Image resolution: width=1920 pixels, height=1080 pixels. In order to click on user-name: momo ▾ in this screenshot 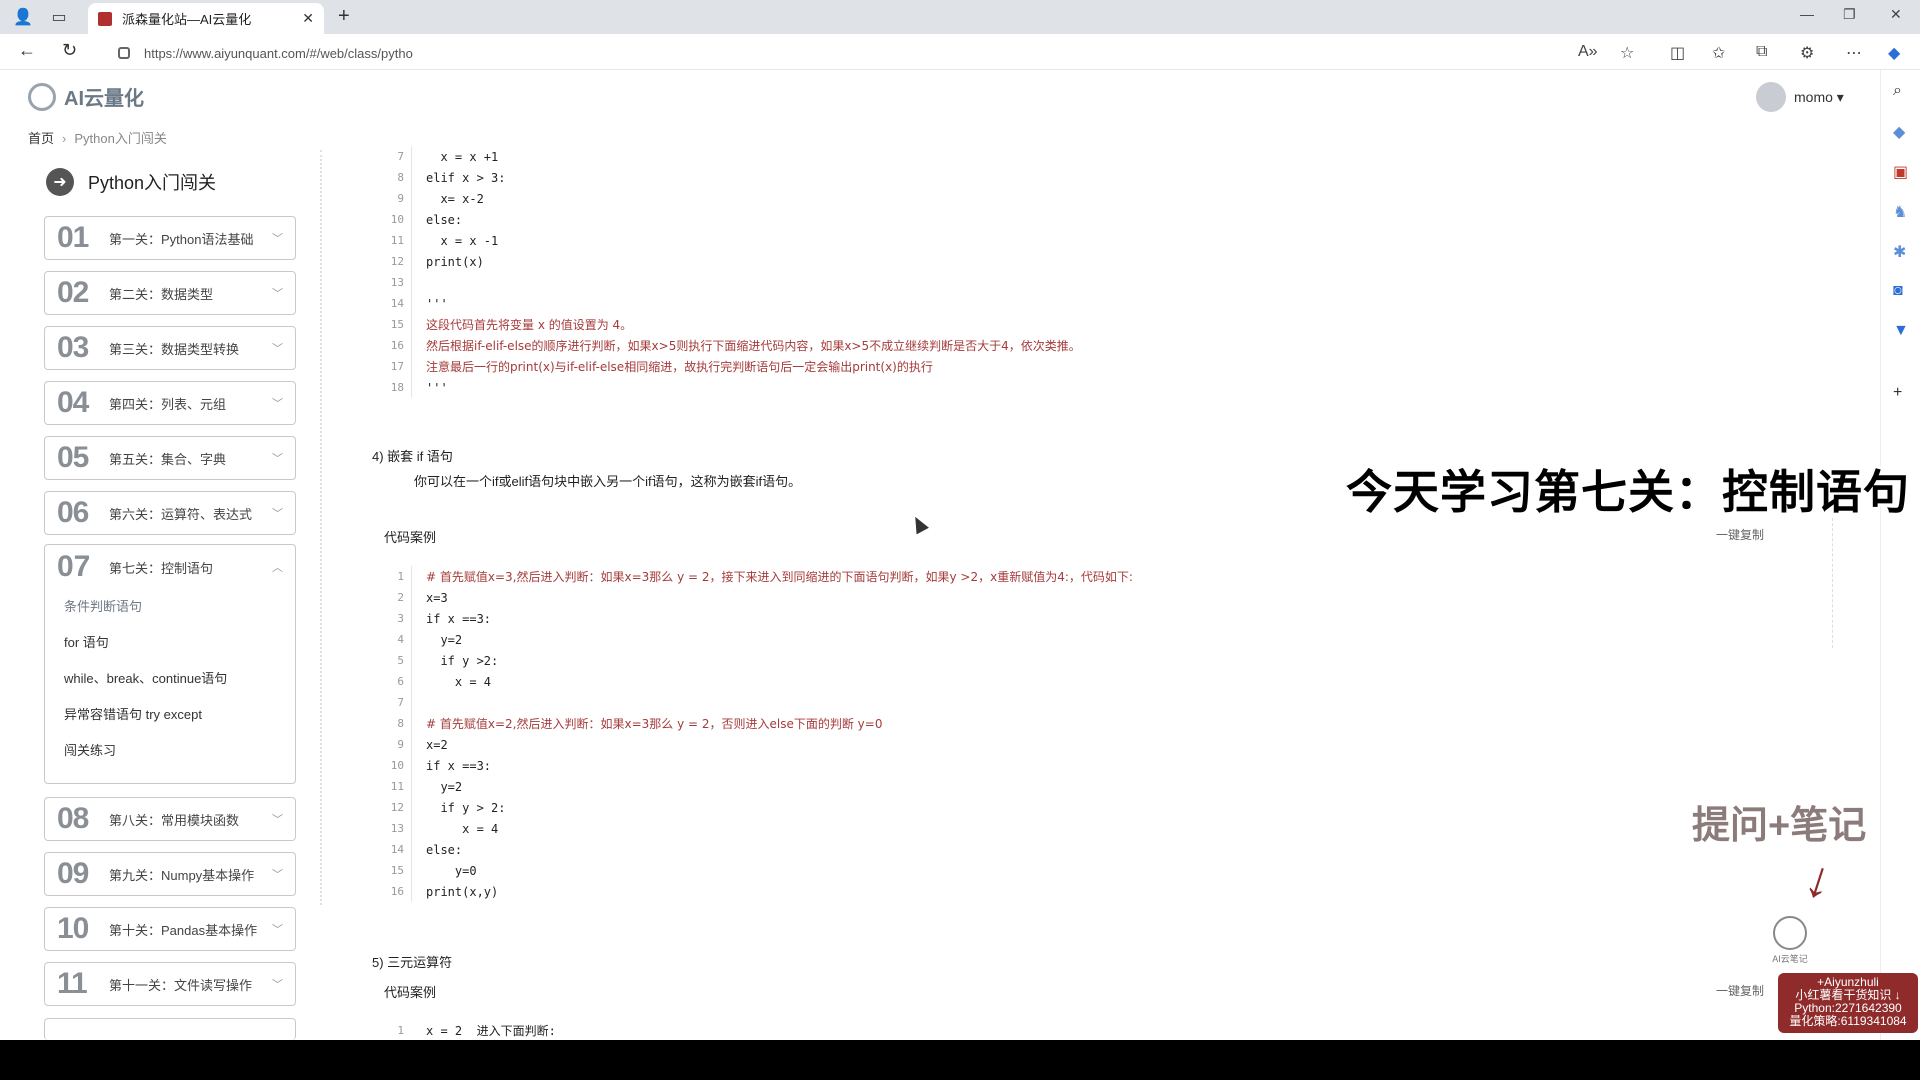, I will do `click(1819, 96)`.